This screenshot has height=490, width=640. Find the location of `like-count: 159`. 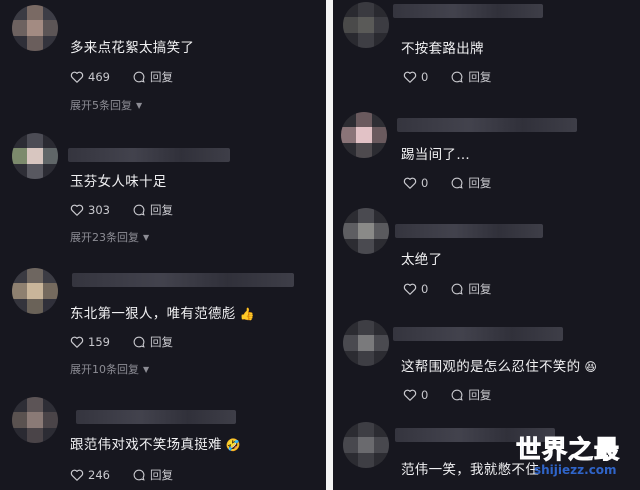

like-count: 159 is located at coordinates (99, 342).